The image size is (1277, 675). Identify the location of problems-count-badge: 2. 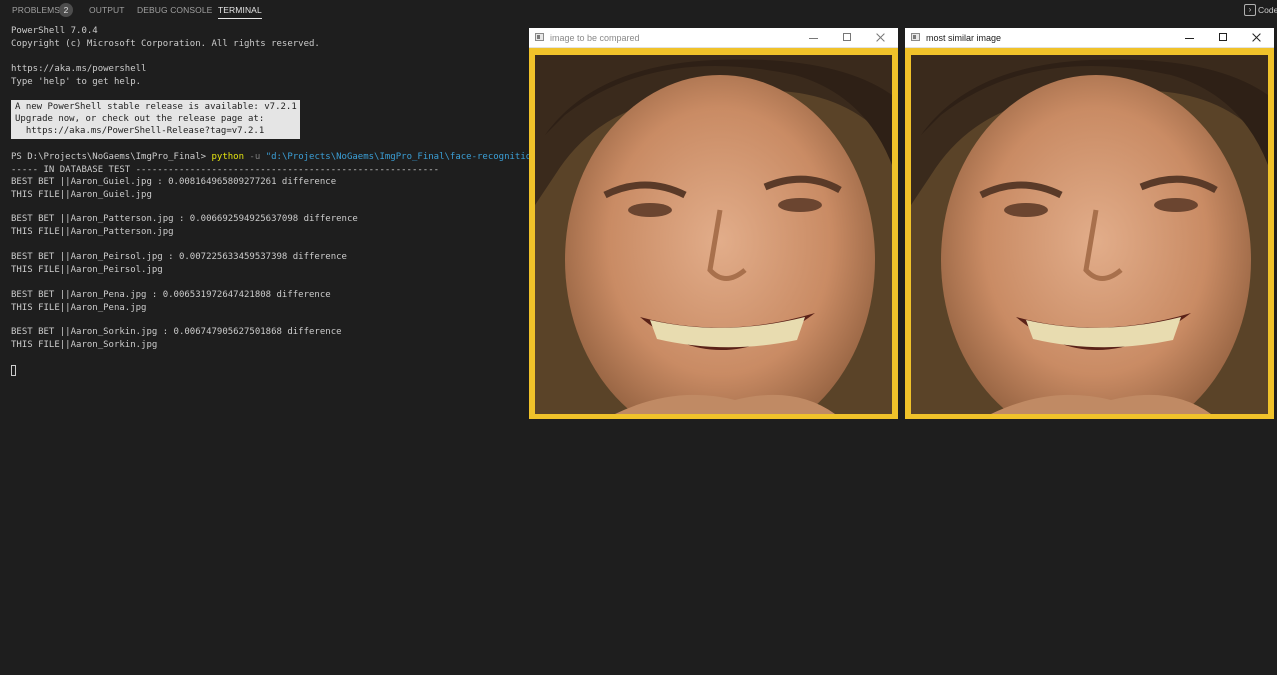
(66, 10).